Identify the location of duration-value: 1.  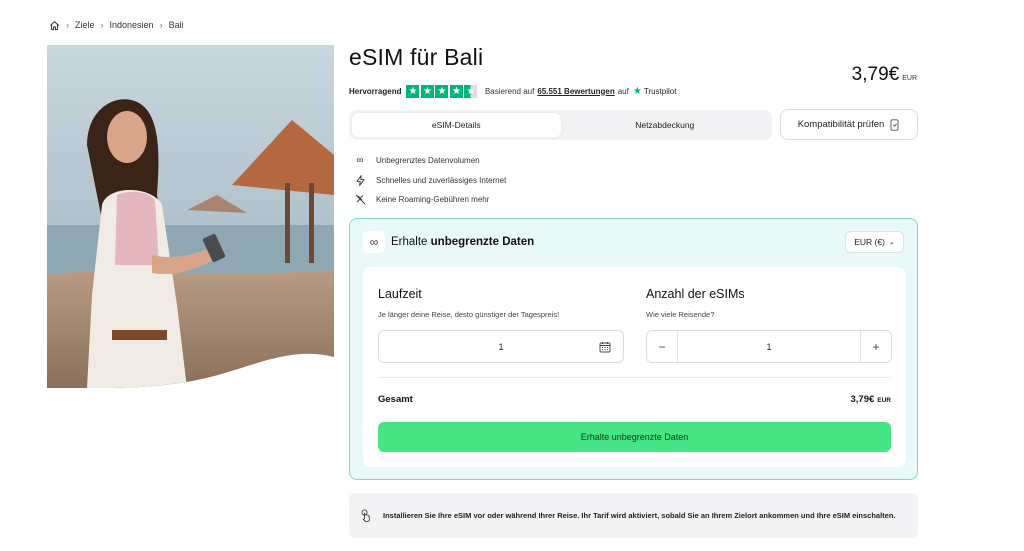
(501, 346).